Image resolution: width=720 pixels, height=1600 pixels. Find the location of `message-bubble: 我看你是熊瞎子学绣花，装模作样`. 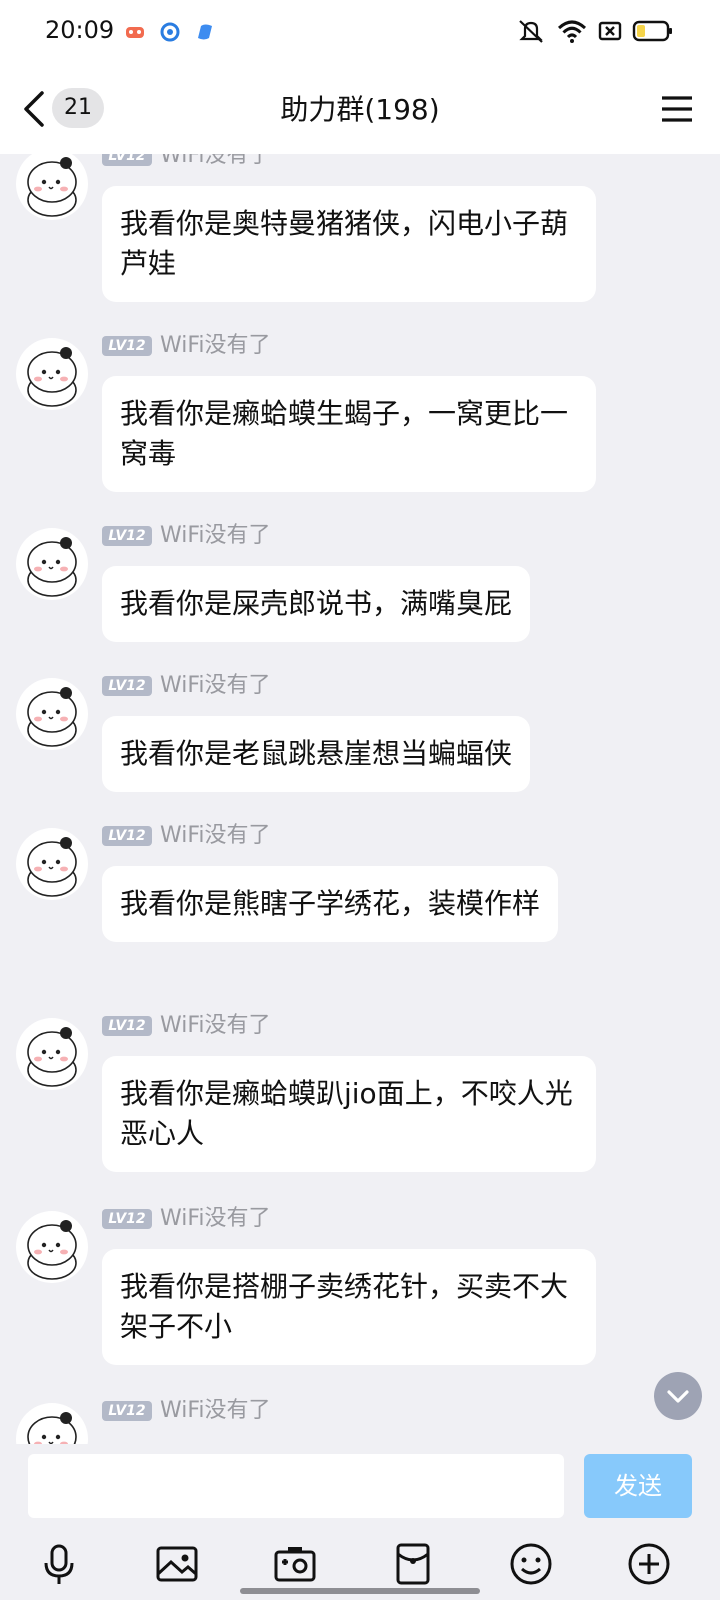

message-bubble: 我看你是熊瞎子学绣花，装模作样 is located at coordinates (330, 904).